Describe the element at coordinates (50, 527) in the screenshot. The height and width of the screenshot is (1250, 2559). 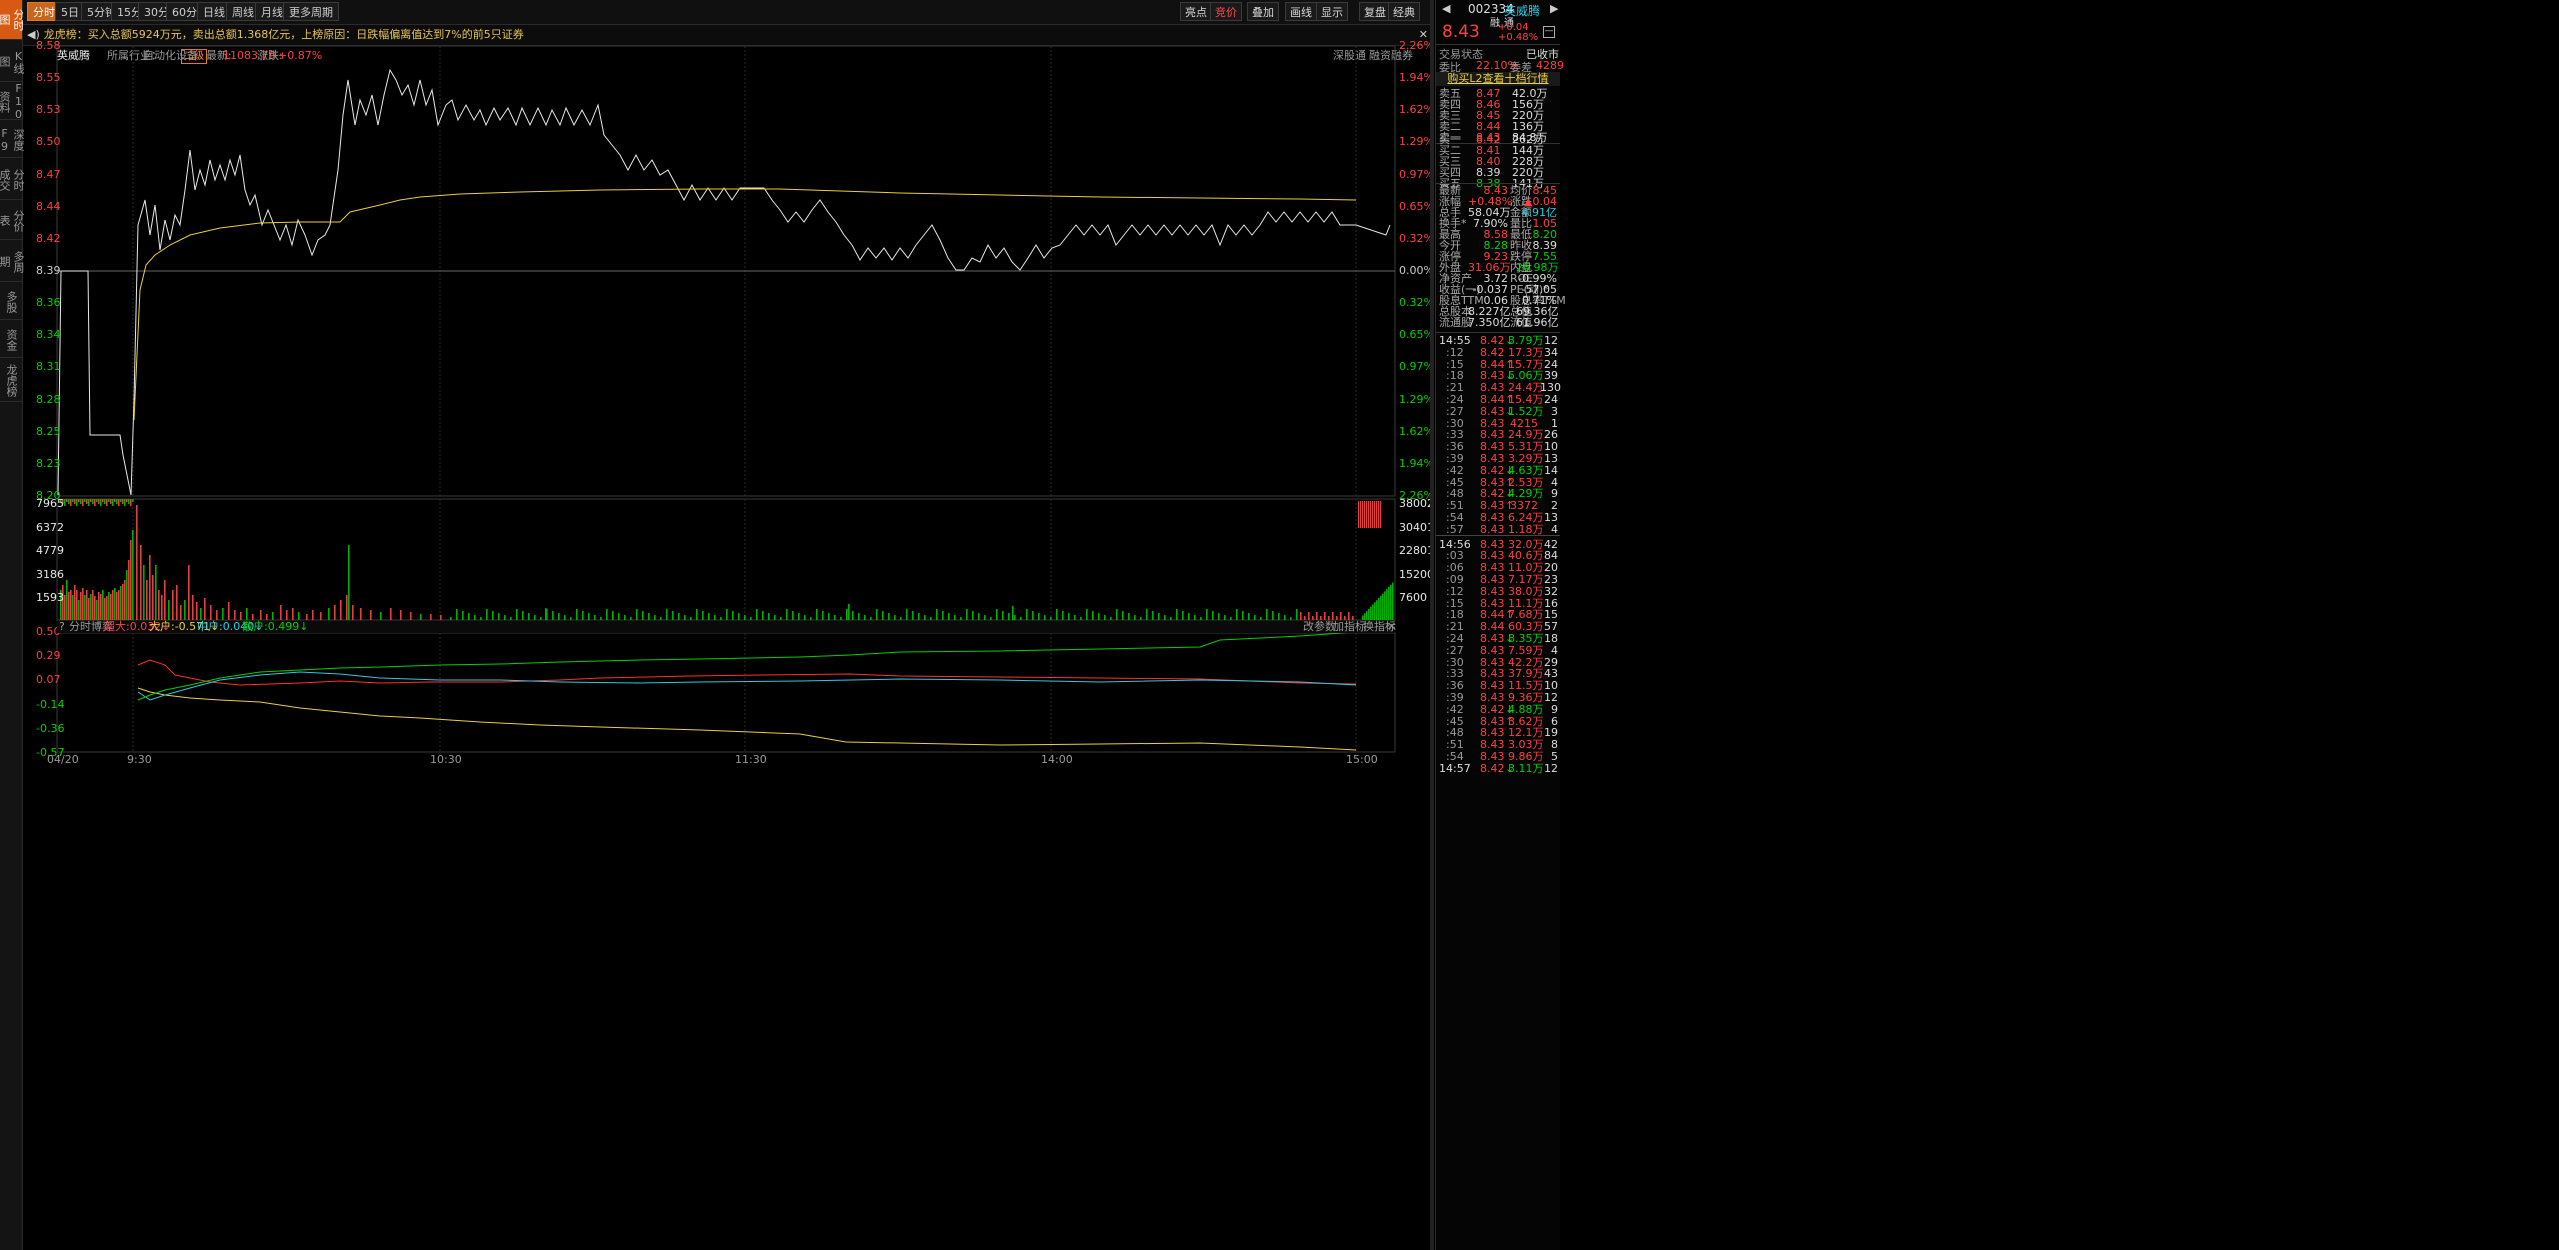
I see `volume-tick: 6372` at that location.